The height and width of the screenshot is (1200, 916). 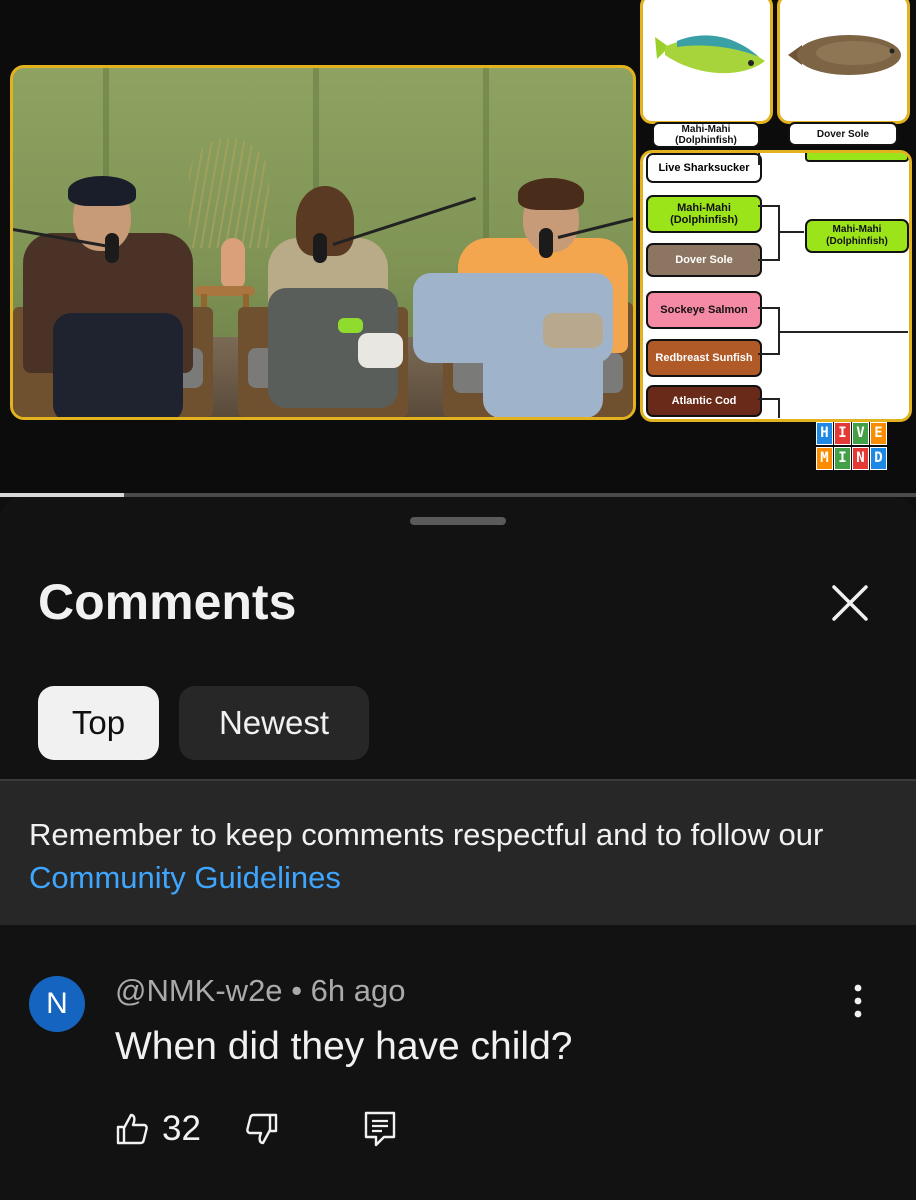 I want to click on comment-meta: @NMK-w2e • 6h ago, so click(x=260, y=991).